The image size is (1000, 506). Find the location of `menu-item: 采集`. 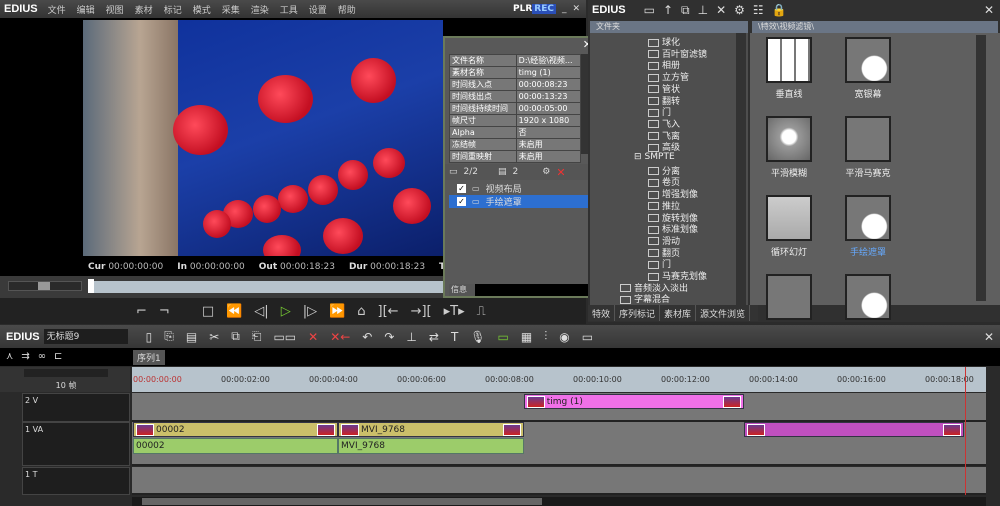

menu-item: 采集 is located at coordinates (231, 9).